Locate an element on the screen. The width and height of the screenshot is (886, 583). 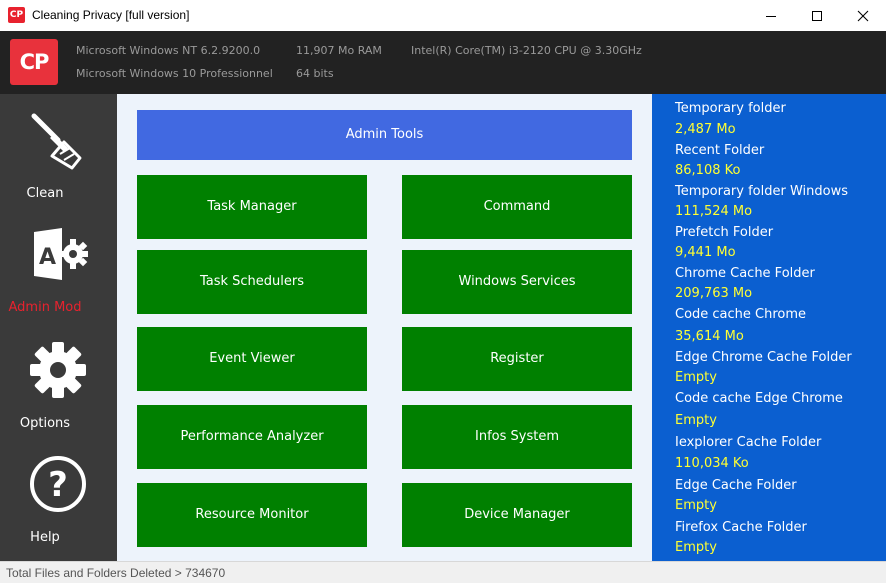
folder-size: 86,108 Ko is located at coordinates (708, 170).